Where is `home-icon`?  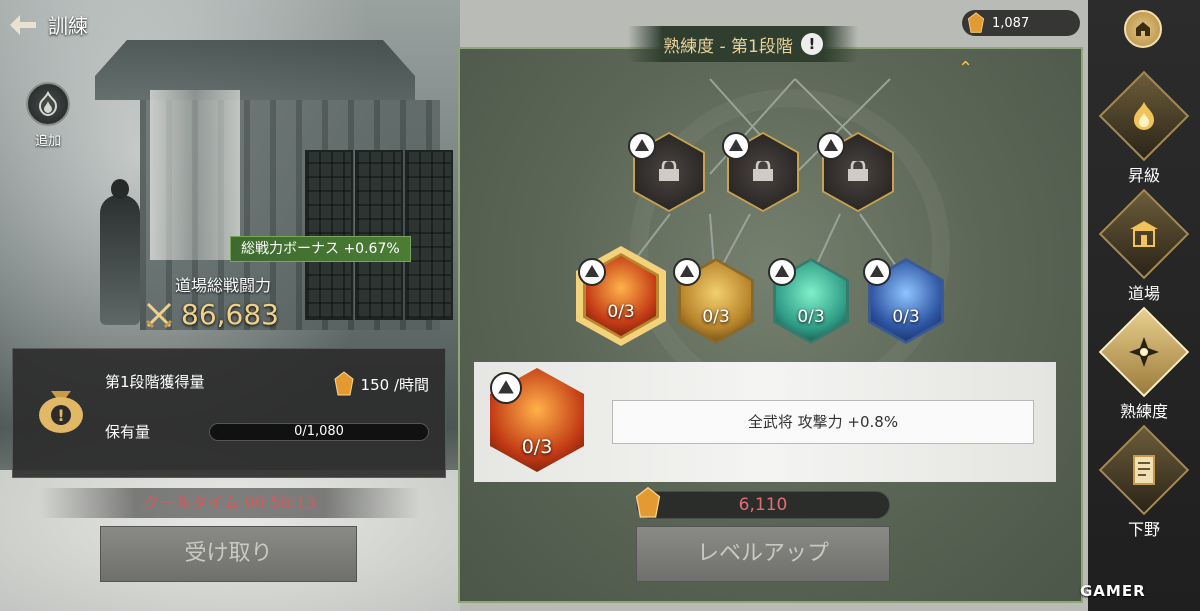 home-icon is located at coordinates (1143, 29).